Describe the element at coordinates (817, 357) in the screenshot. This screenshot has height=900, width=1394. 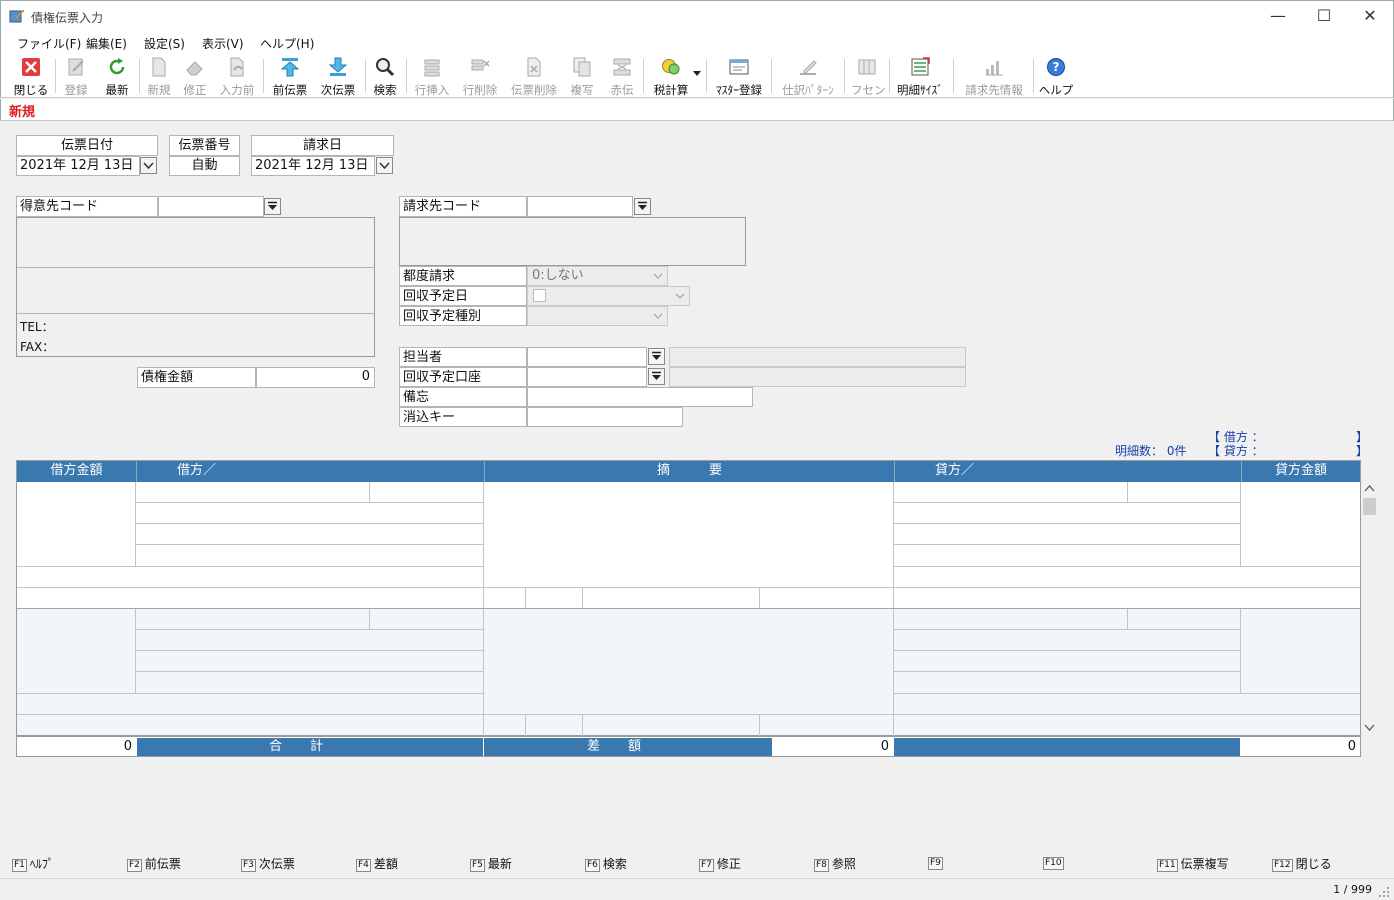
I see `staff-name-display` at that location.